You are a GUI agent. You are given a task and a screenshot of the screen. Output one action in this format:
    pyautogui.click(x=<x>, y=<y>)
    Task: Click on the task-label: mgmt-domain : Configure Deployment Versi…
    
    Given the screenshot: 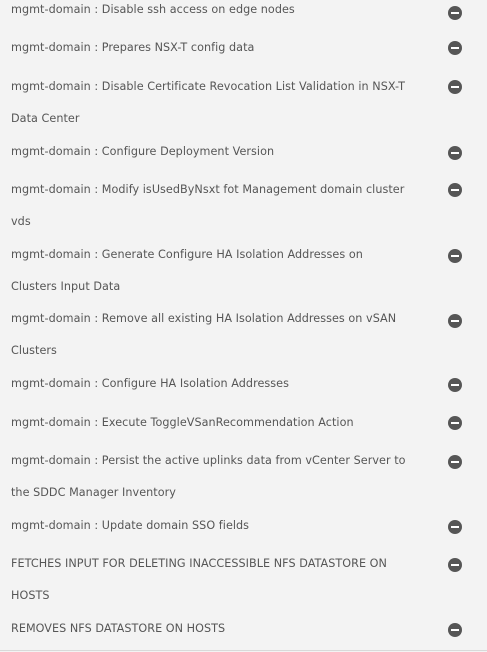 What is the action you would take?
    pyautogui.click(x=143, y=151)
    